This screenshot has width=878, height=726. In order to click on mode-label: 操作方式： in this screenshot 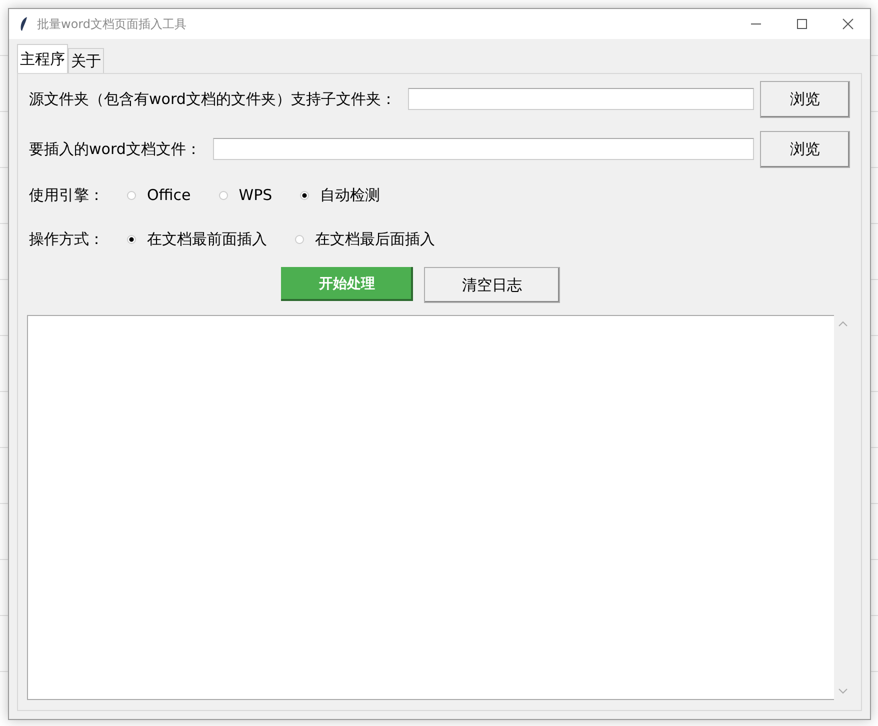, I will do `click(67, 239)`.